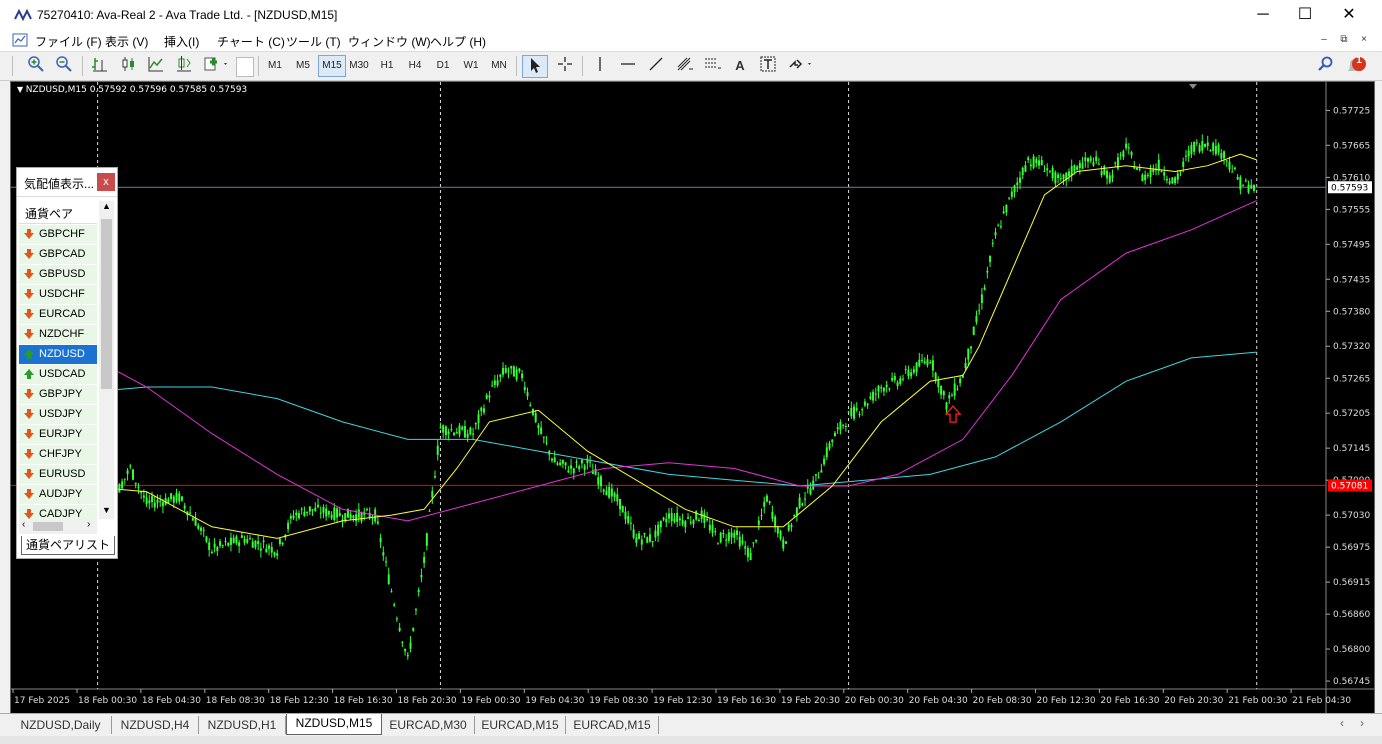  Describe the element at coordinates (428, 725) in the screenshot. I see `tab-eurcad-m30: EURCAD,M30` at that location.